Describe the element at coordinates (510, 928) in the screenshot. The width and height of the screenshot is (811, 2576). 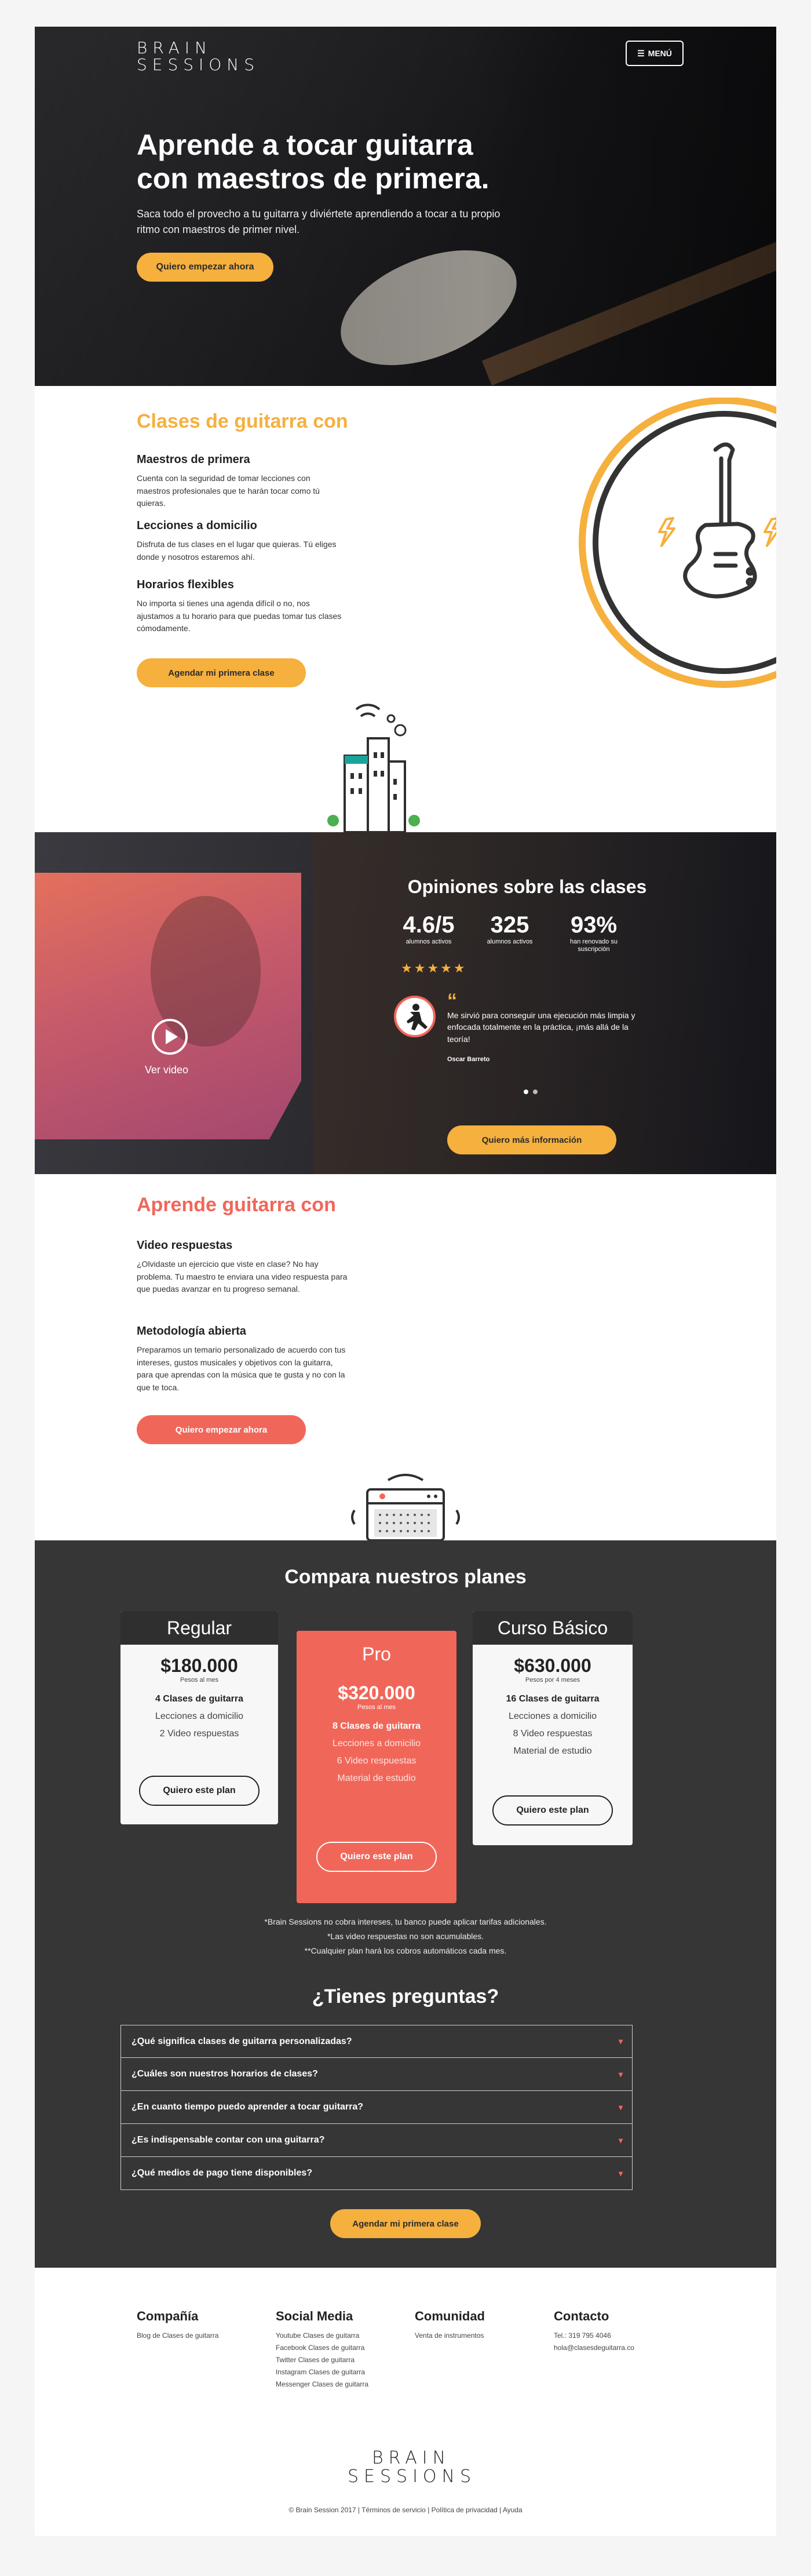
I see `stat-students: 325 alumnos activos` at that location.